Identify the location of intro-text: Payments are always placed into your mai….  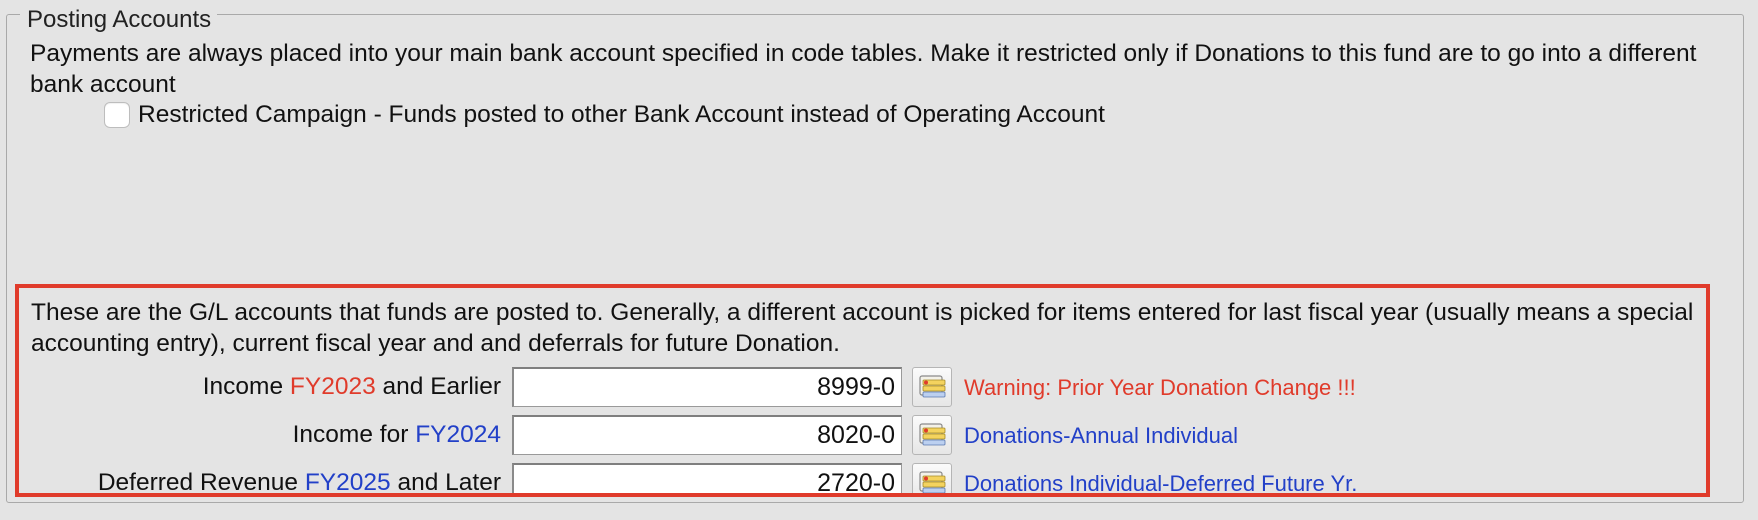
(863, 69).